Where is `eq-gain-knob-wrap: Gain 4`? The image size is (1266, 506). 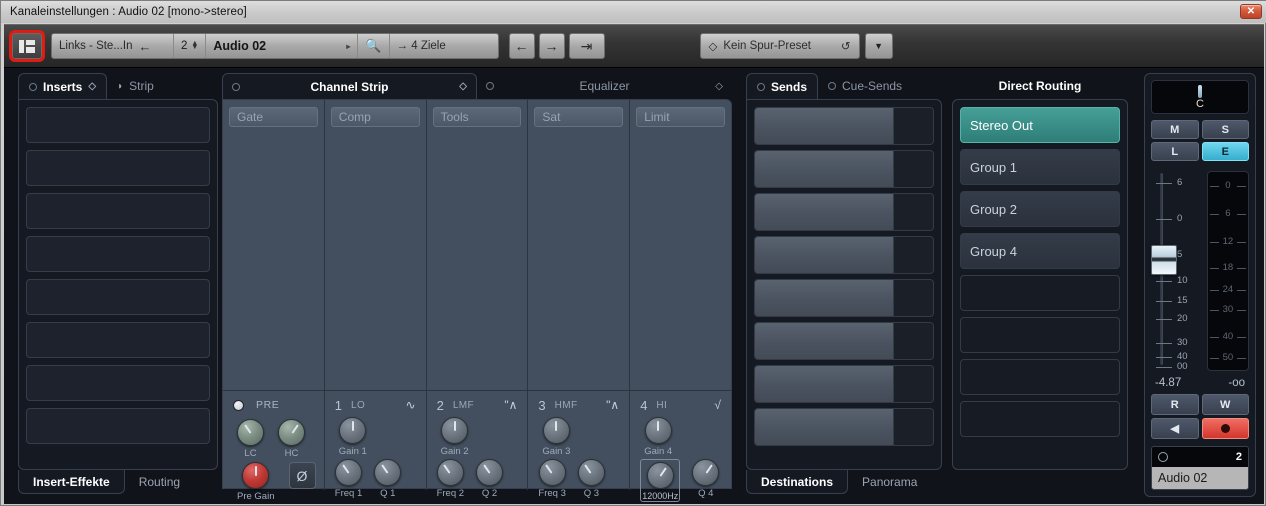 eq-gain-knob-wrap: Gain 4 is located at coordinates (658, 437).